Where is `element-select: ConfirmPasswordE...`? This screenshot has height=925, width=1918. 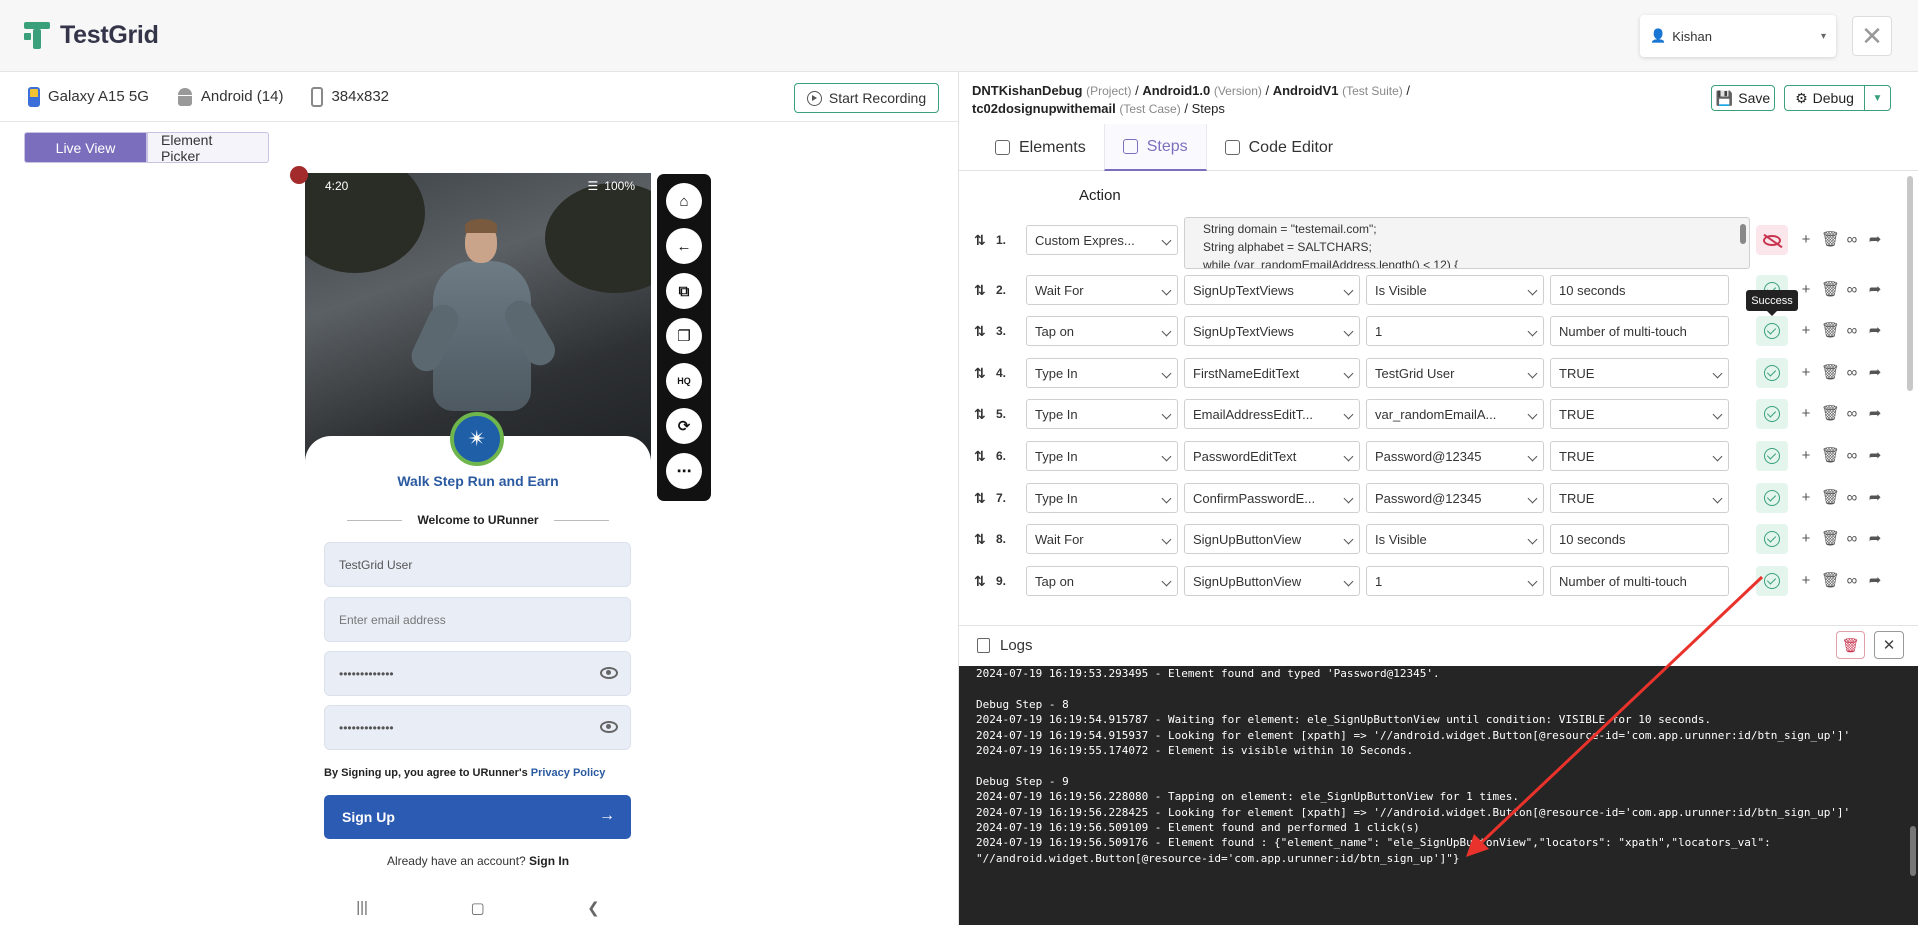 element-select: ConfirmPasswordE... is located at coordinates (1272, 498).